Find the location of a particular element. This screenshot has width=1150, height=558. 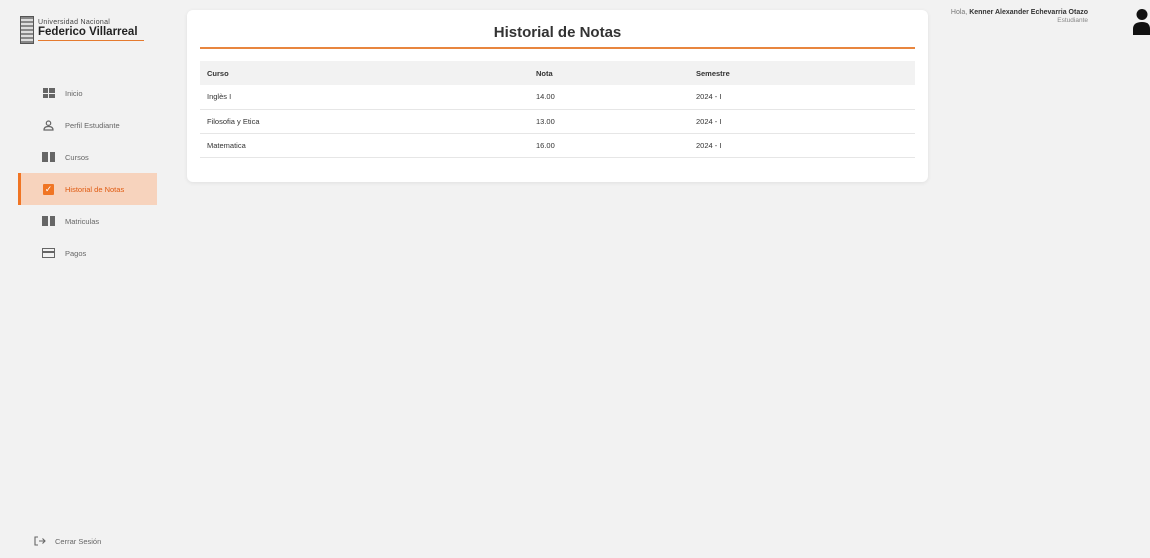

table-header-row: Curso Nota Semestre is located at coordinates (557, 73).